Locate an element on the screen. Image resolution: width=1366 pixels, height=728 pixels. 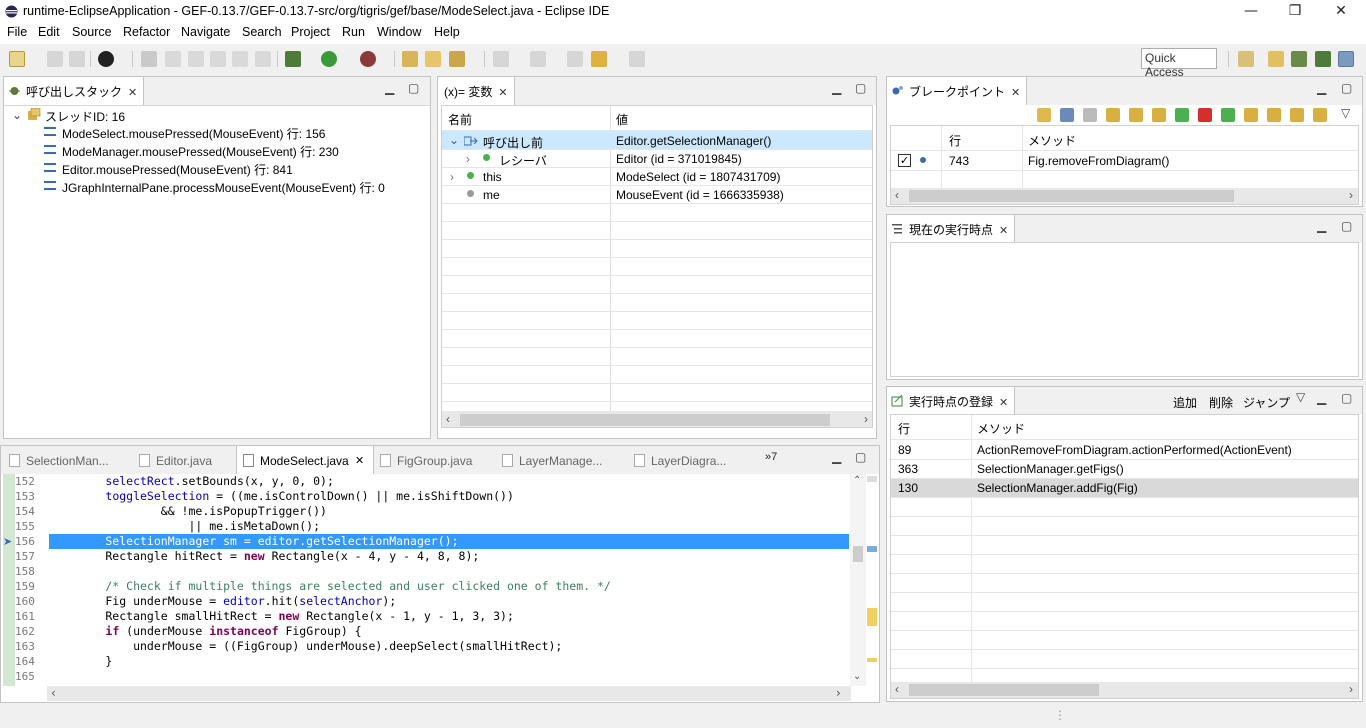
breakpoint-checkbox: ✓ is located at coordinates (904, 160).